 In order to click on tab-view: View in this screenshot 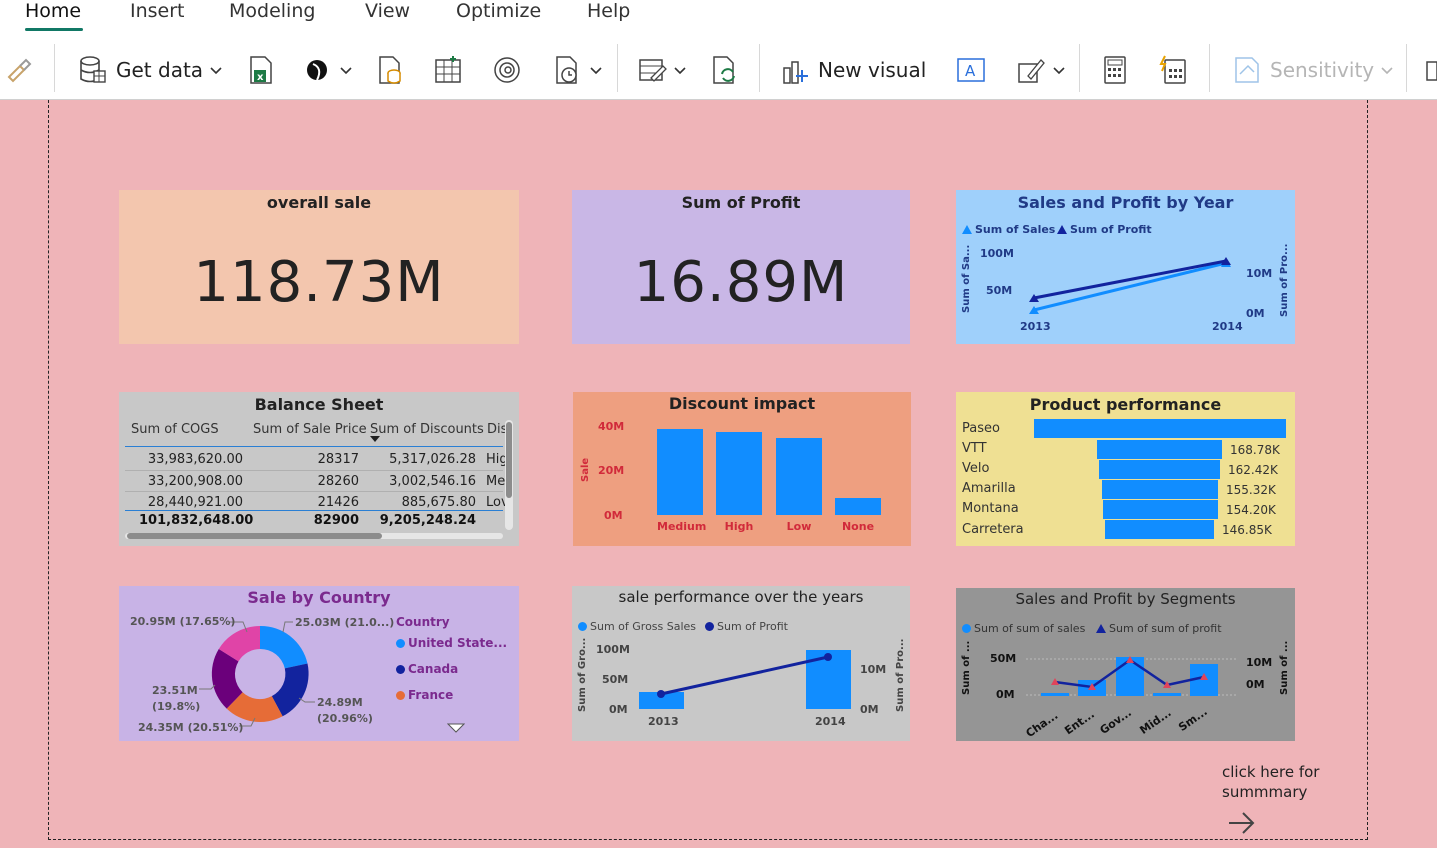, I will do `click(387, 11)`.